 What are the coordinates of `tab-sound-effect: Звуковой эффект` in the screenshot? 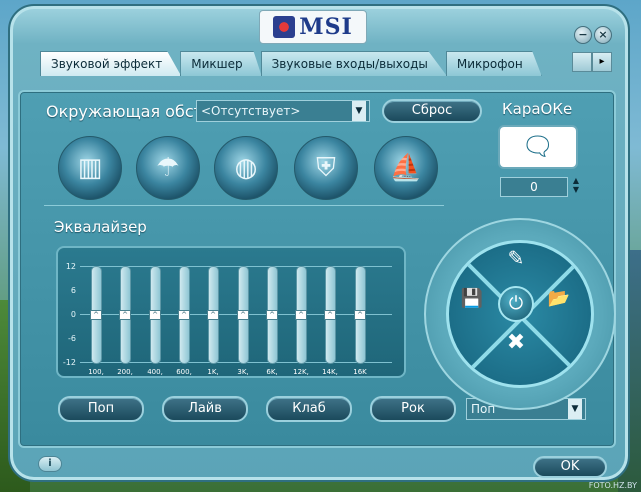 It's located at (111, 63).